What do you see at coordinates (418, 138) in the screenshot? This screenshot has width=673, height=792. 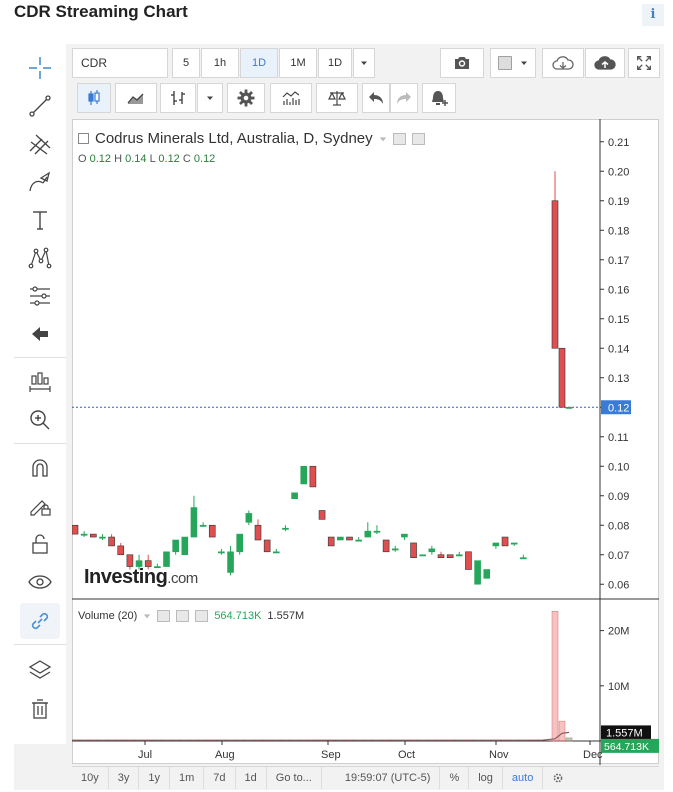 I see `close-mini-icon` at bounding box center [418, 138].